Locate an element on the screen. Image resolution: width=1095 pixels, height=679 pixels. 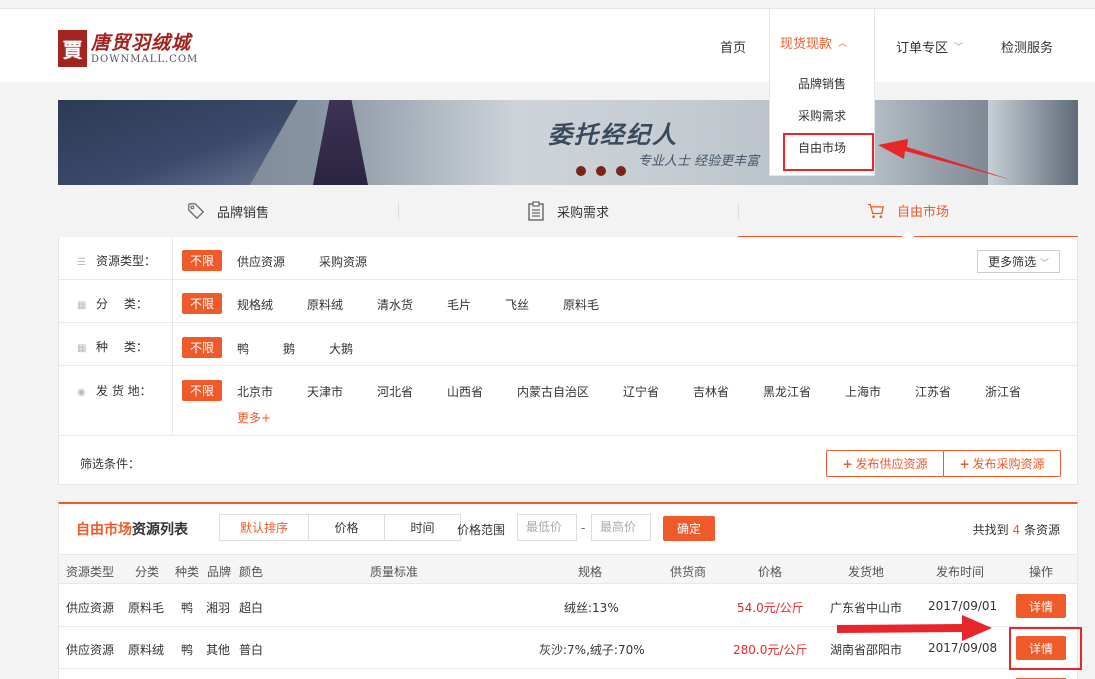
clipboard-icon is located at coordinates (536, 211).